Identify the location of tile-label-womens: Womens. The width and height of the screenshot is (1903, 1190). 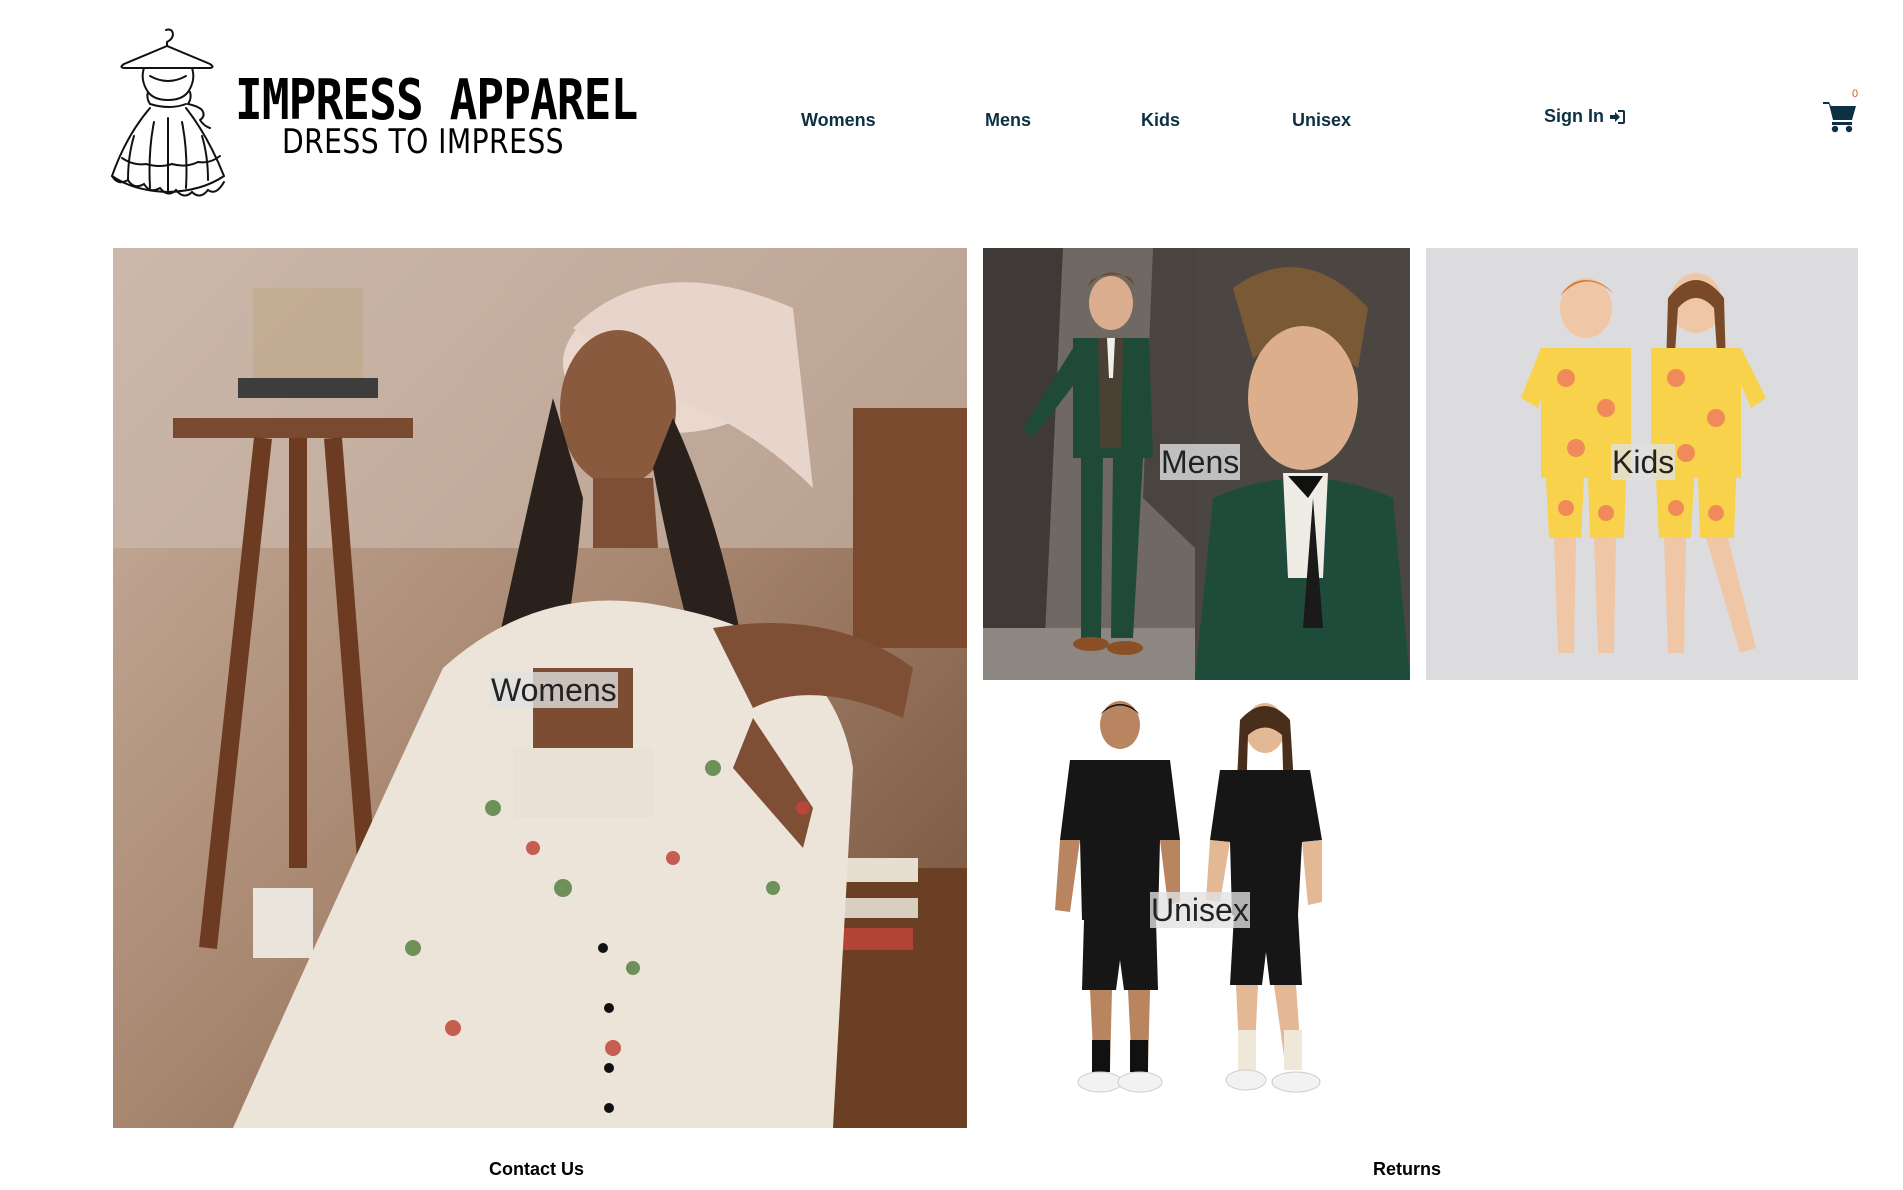
(554, 690).